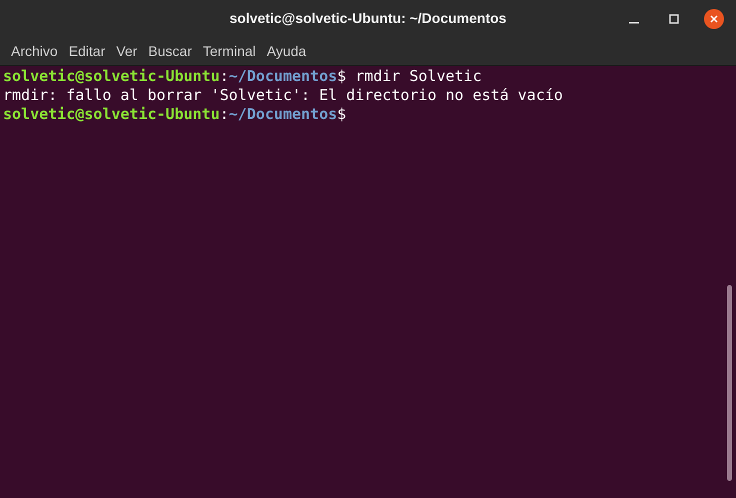  Describe the element at coordinates (418, 77) in the screenshot. I see `command-text: rmdir Solvetic` at that location.